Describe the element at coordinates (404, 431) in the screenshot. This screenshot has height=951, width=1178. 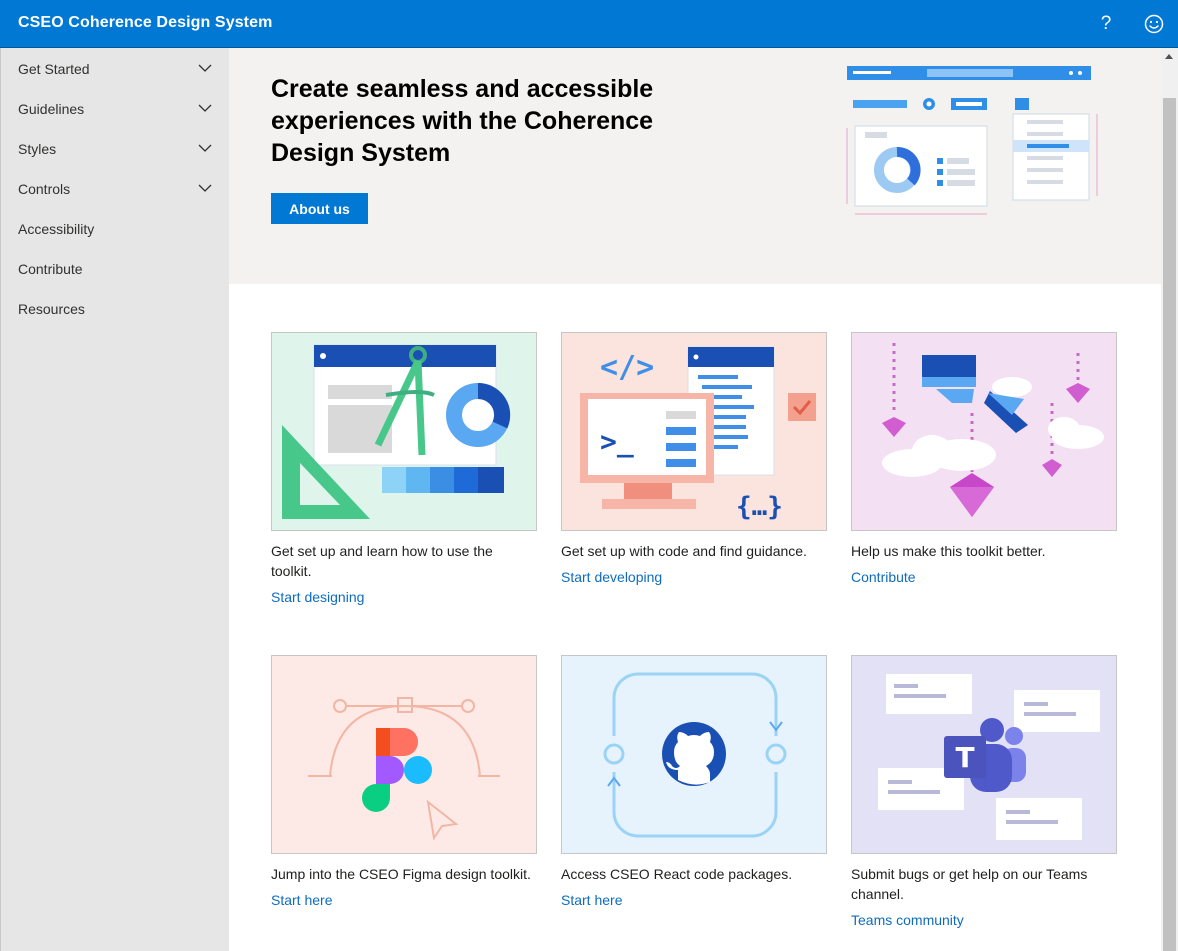
I see `design-tools-illustration` at that location.